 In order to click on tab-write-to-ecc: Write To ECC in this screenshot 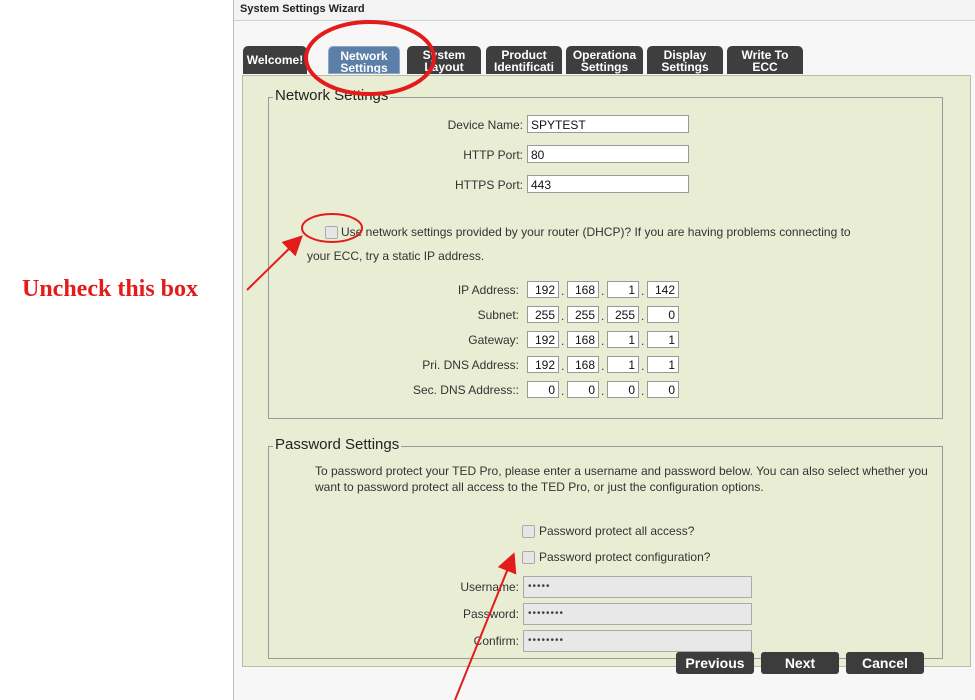, I will do `click(765, 60)`.